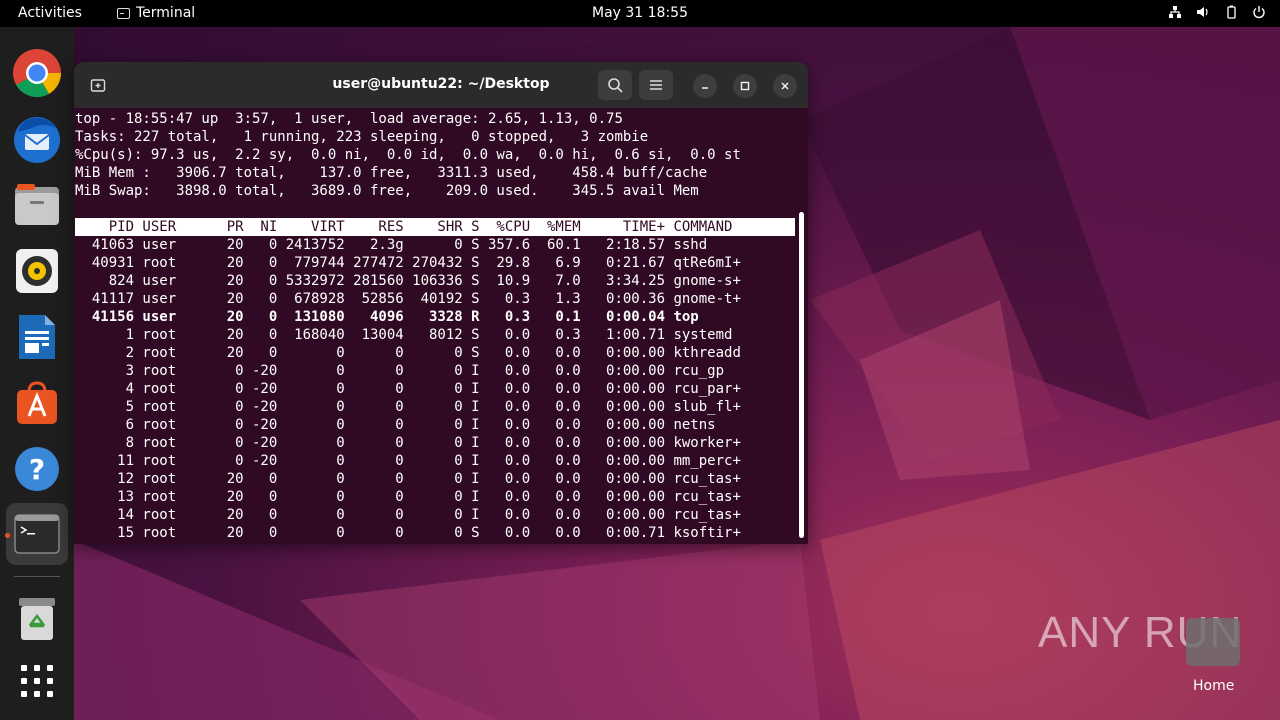 Image resolution: width=1280 pixels, height=720 pixels. I want to click on dock-terminal, so click(37, 534).